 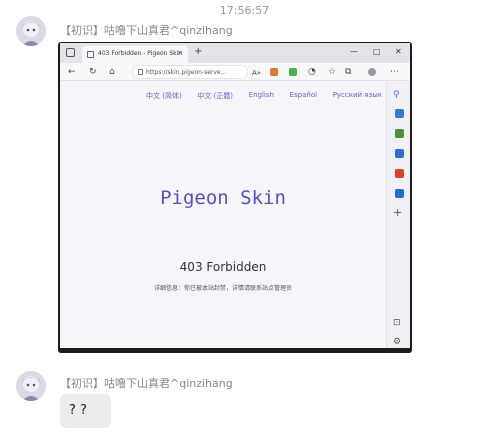 What do you see at coordinates (223, 198) in the screenshot?
I see `site-logo: Pigeon Skin` at bounding box center [223, 198].